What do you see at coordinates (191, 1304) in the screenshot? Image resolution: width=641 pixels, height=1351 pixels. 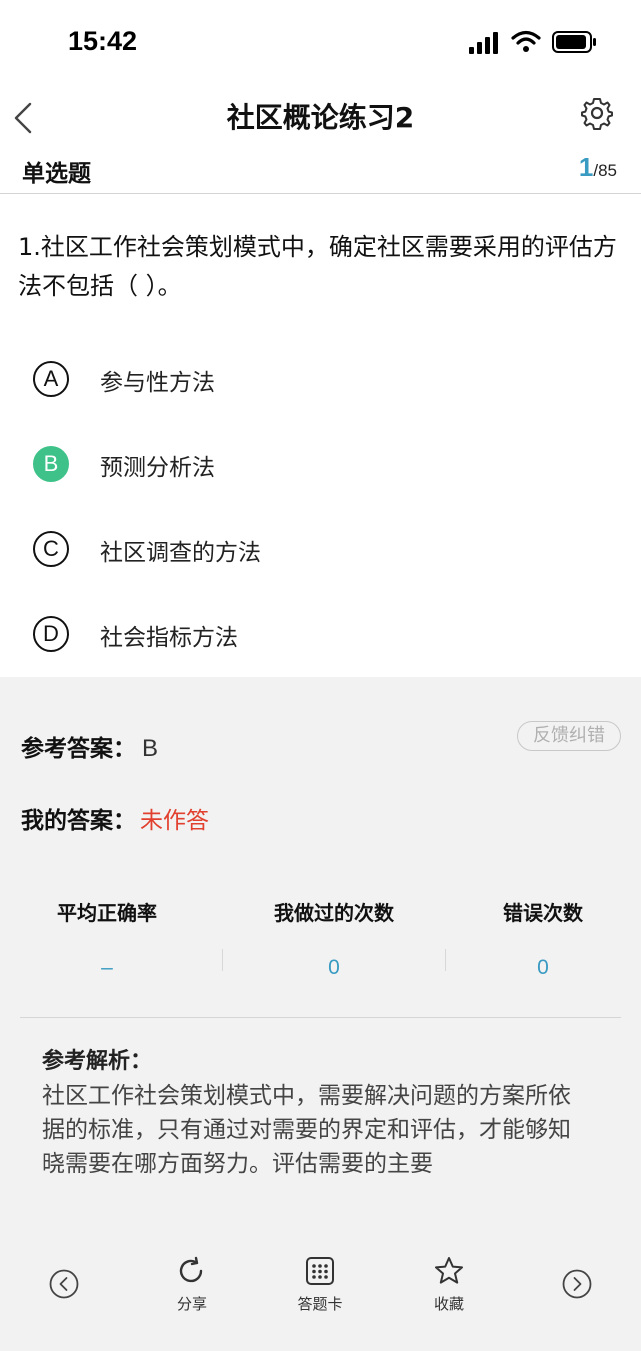 I see `share-label: 分享` at bounding box center [191, 1304].